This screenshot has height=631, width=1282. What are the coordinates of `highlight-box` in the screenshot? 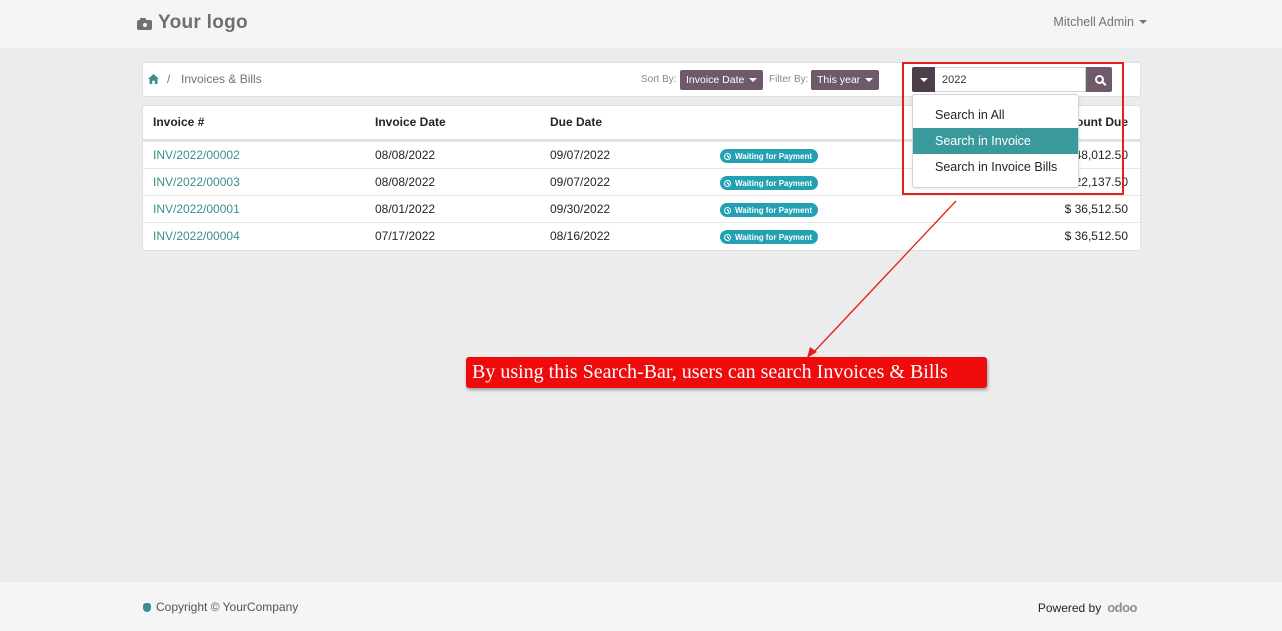 It's located at (1013, 128).